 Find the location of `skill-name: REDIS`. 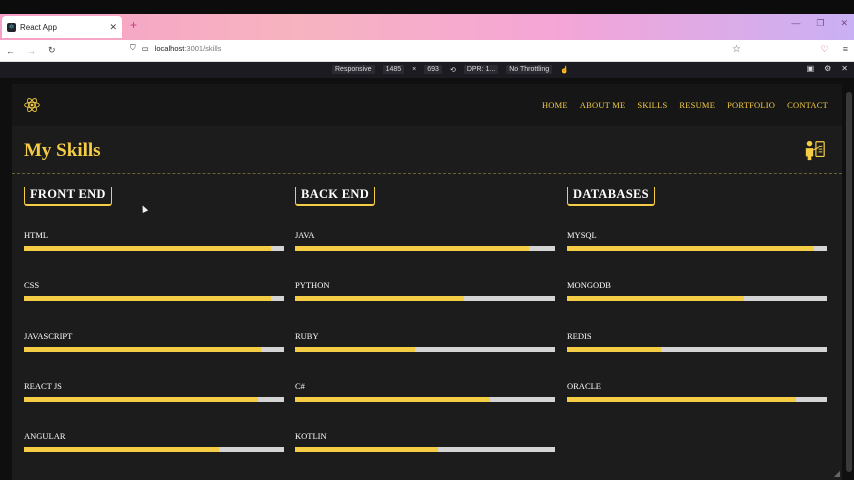

skill-name: REDIS is located at coordinates (579, 336).